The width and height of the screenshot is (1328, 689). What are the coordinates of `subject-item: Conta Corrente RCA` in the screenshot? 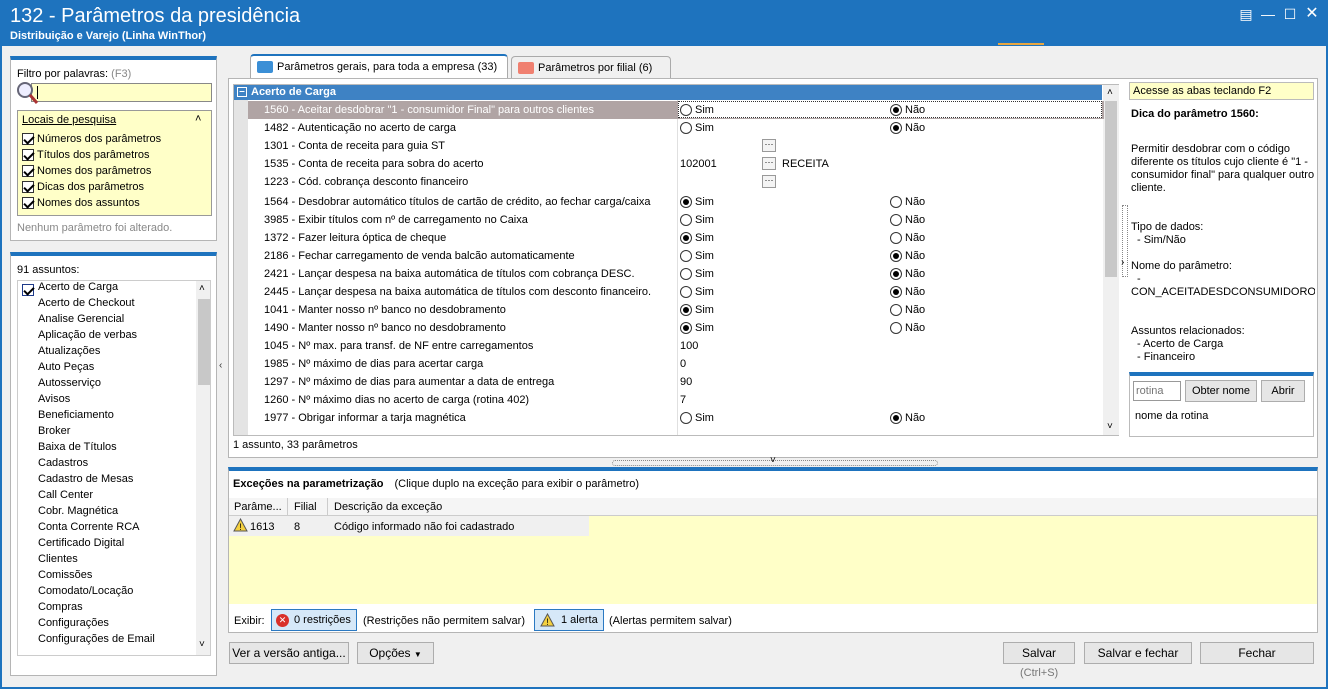 It's located at (89, 527).